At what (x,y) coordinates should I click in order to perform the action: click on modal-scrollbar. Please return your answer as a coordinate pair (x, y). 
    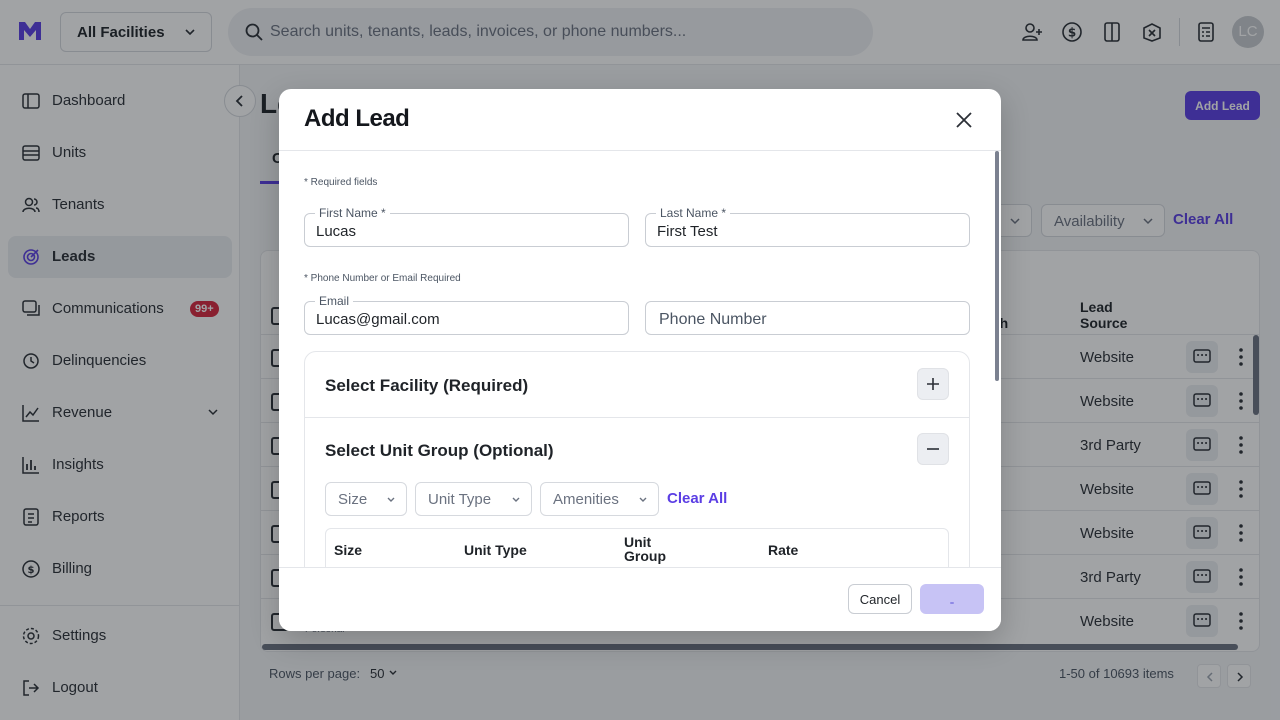
    Looking at the image, I should click on (997, 266).